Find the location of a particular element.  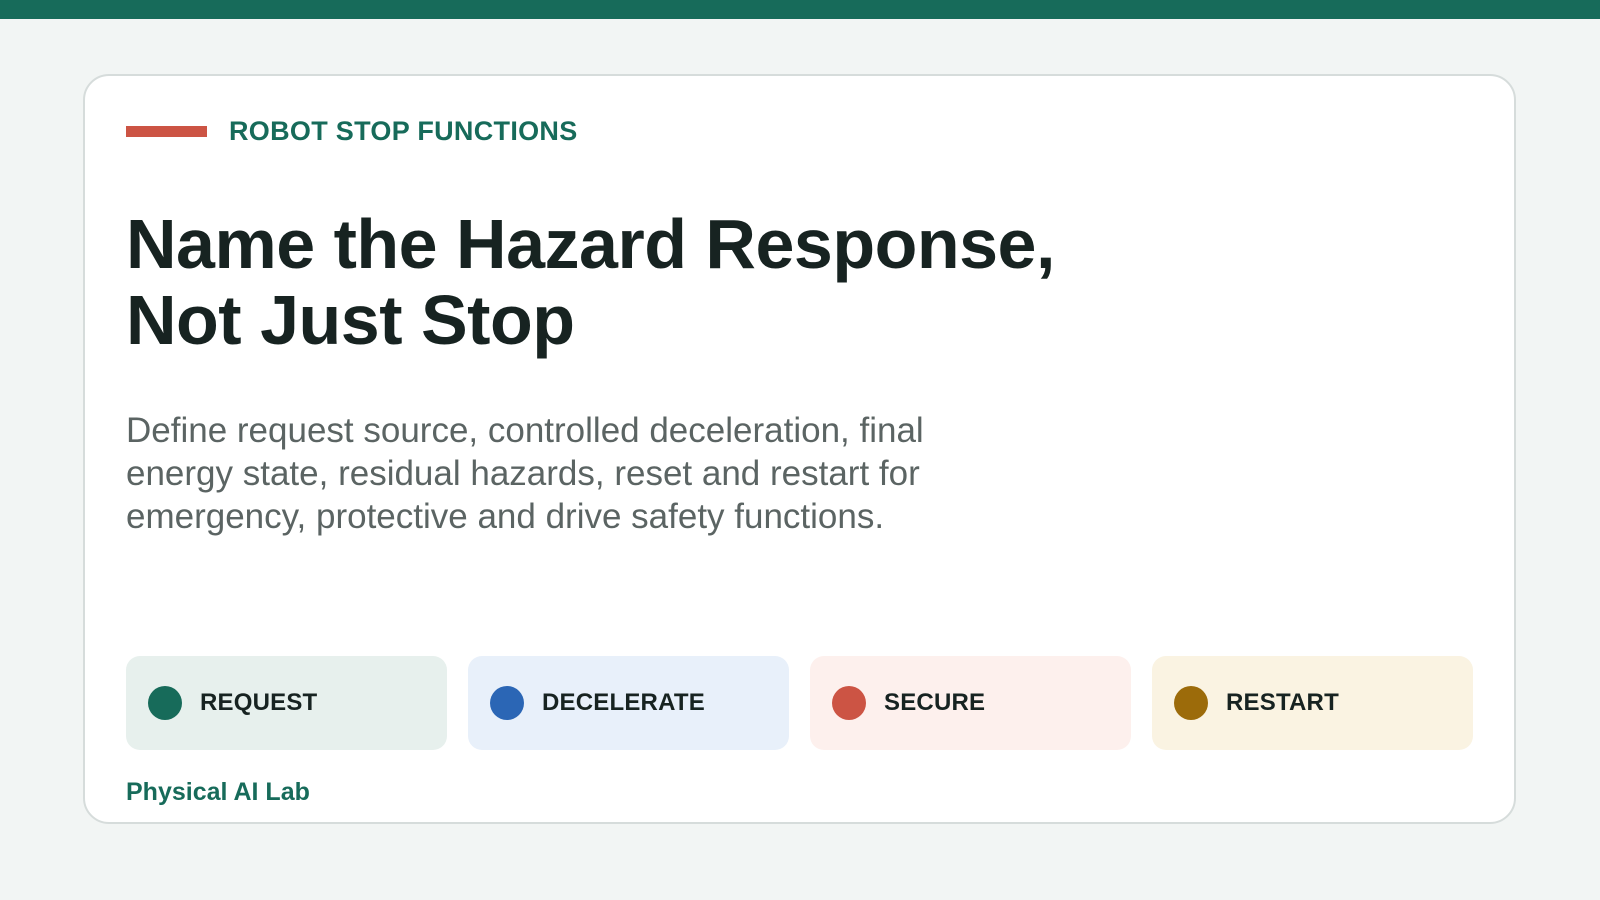

top-accent-bar is located at coordinates (800, 9).